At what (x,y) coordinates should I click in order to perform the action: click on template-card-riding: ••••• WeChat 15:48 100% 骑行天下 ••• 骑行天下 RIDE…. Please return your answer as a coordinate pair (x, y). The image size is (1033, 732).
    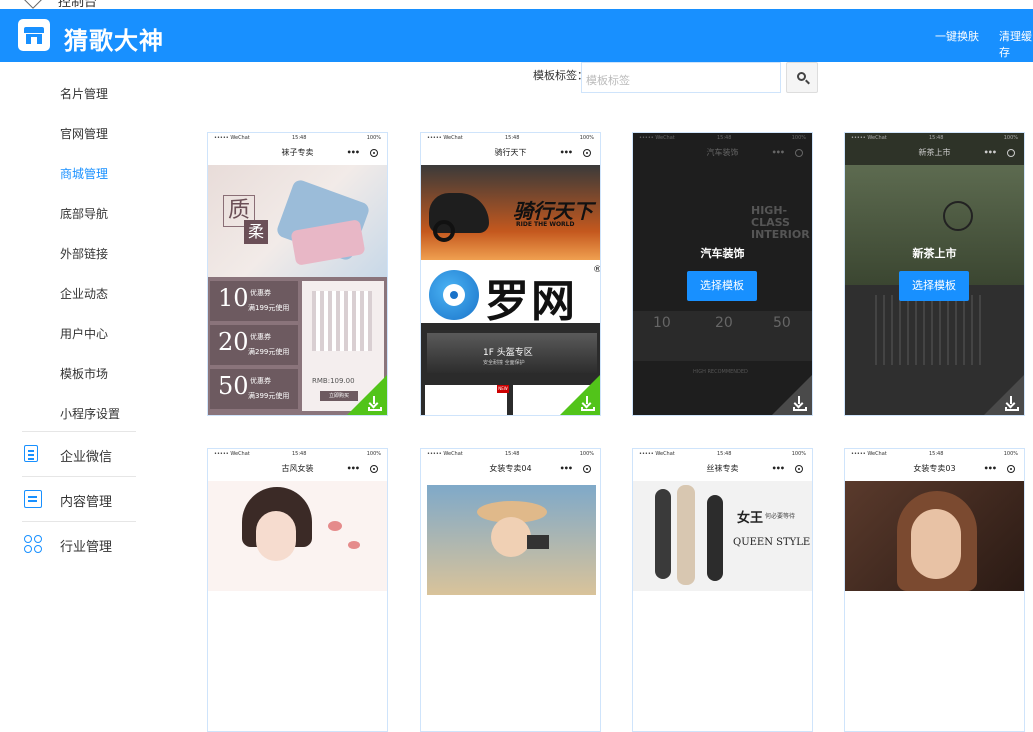
    Looking at the image, I should click on (510, 274).